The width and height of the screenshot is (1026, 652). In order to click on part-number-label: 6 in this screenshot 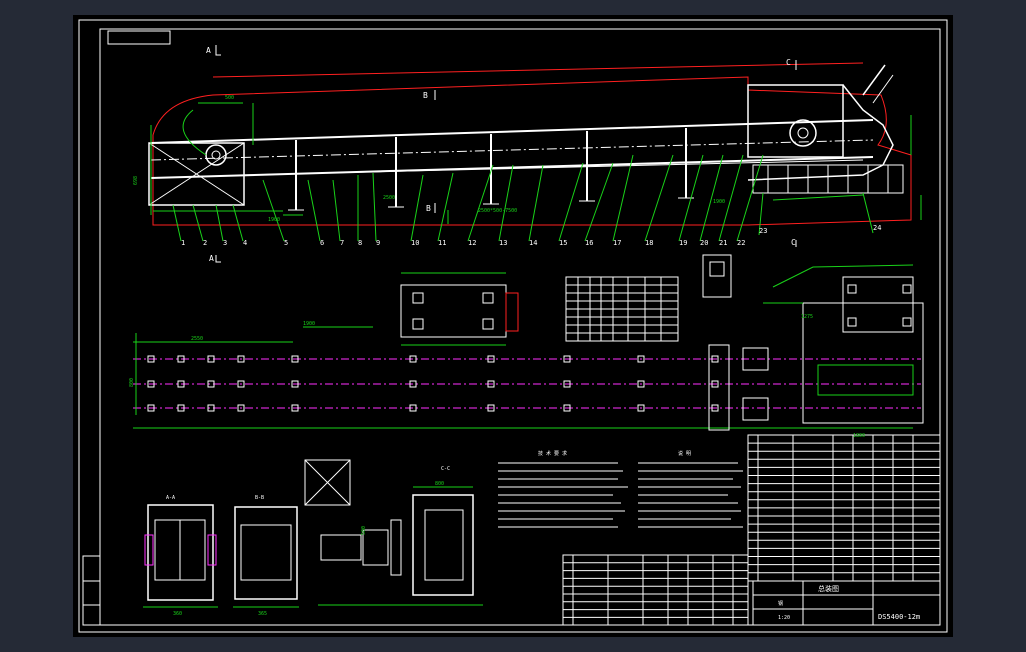, I will do `click(322, 243)`.